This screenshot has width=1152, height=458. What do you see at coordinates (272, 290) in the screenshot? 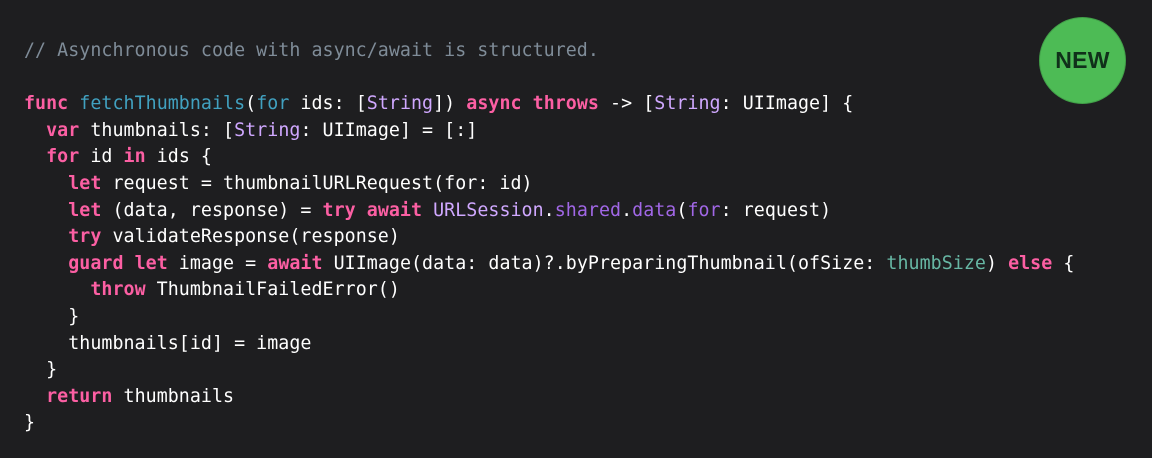
I see `code-token-plain: ThumbnailFailedError()` at bounding box center [272, 290].